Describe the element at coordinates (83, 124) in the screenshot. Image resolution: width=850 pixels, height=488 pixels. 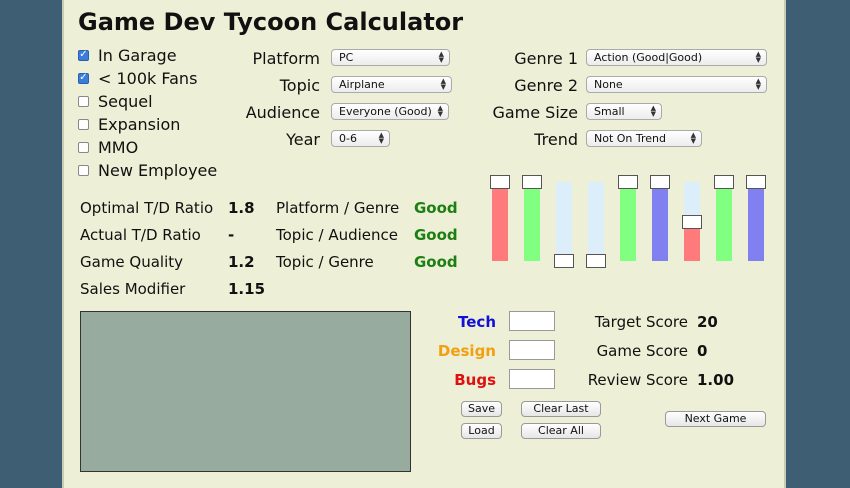
I see `expansion-checkbox` at that location.